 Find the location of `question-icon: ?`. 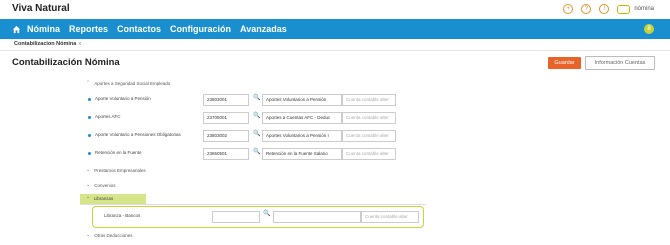

question-icon: ? is located at coordinates (586, 9).